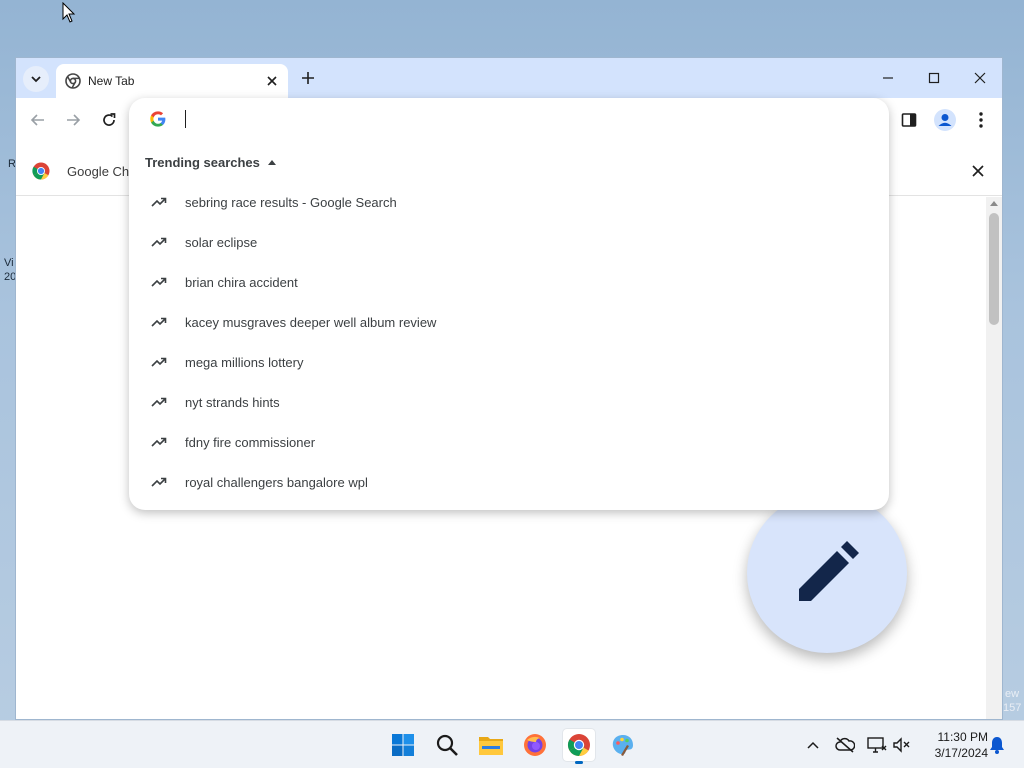 Image resolution: width=1024 pixels, height=768 pixels. Describe the element at coordinates (241, 282) in the screenshot. I see `suggestion-label: brian chira accident` at that location.